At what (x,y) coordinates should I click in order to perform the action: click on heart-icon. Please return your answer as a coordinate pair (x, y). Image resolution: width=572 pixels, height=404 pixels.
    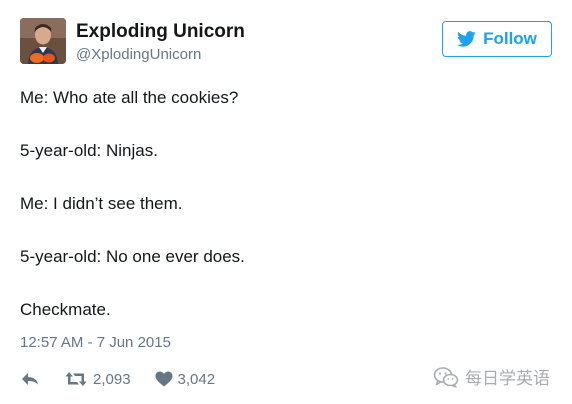
    Looking at the image, I should click on (164, 379).